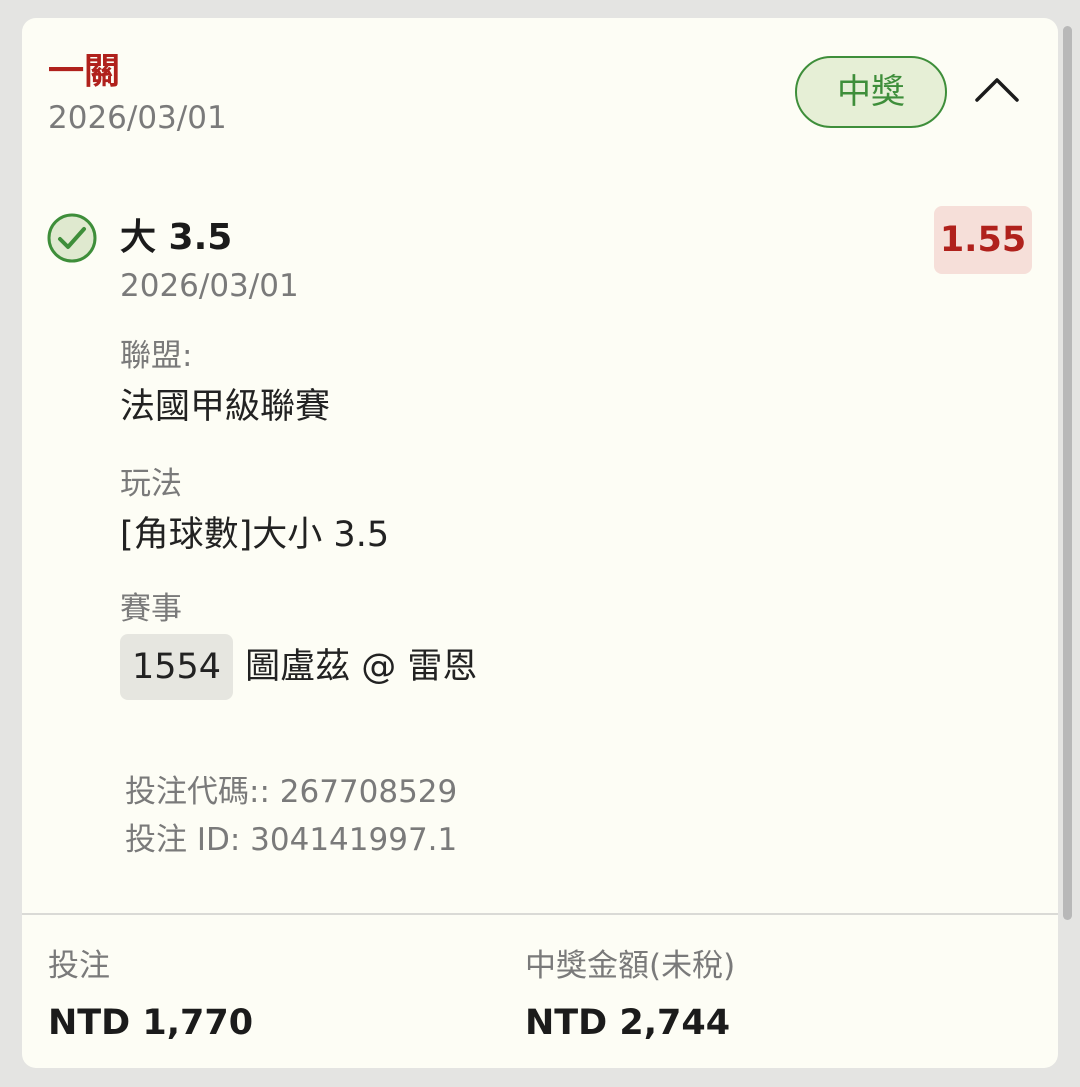 Image resolution: width=1080 pixels, height=1087 pixels. I want to click on bet-id: 投注 ID: 304141997.1, so click(291, 840).